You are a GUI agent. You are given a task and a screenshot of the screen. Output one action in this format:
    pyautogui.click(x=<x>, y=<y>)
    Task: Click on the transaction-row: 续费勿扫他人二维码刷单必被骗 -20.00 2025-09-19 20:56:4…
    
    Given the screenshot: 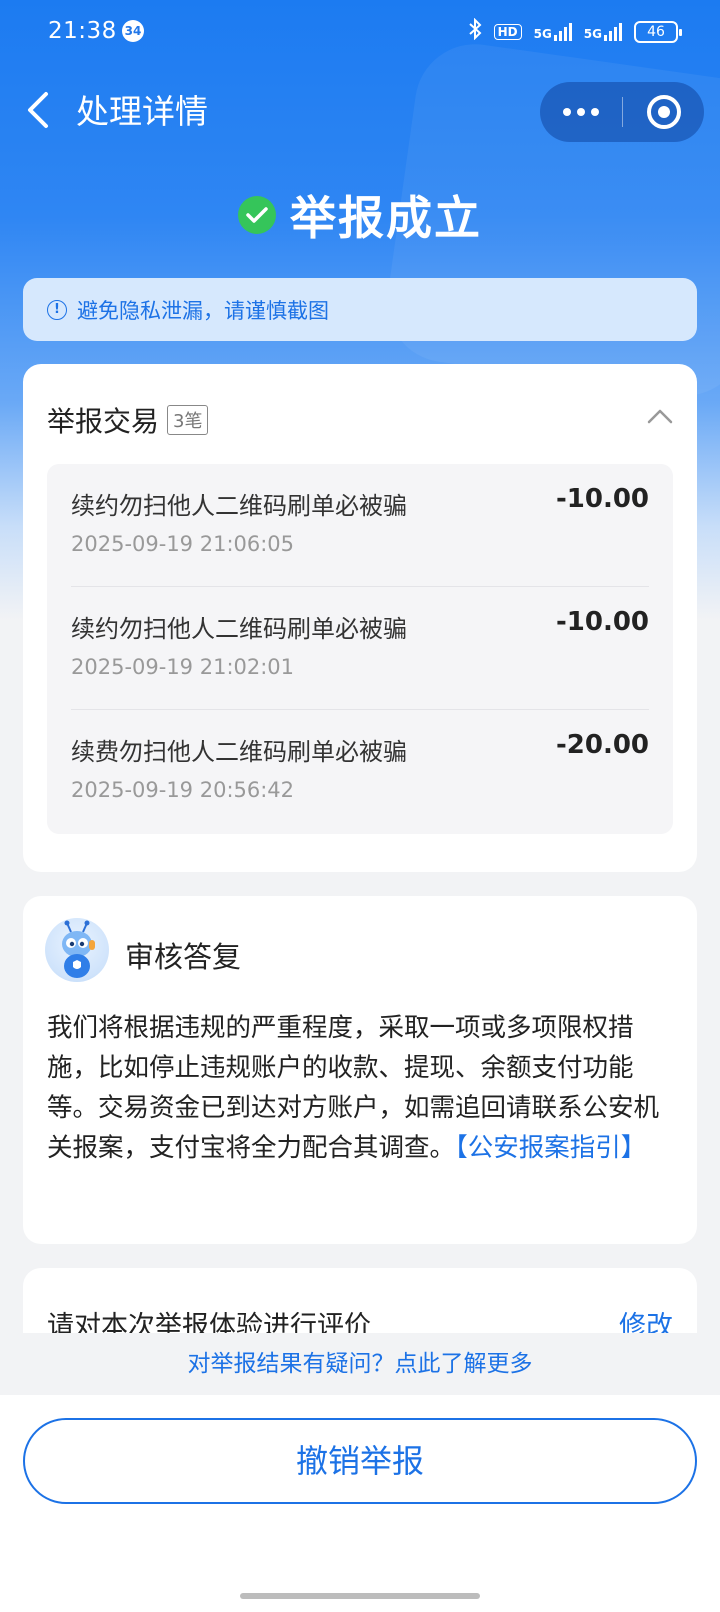 What is the action you would take?
    pyautogui.click(x=360, y=771)
    